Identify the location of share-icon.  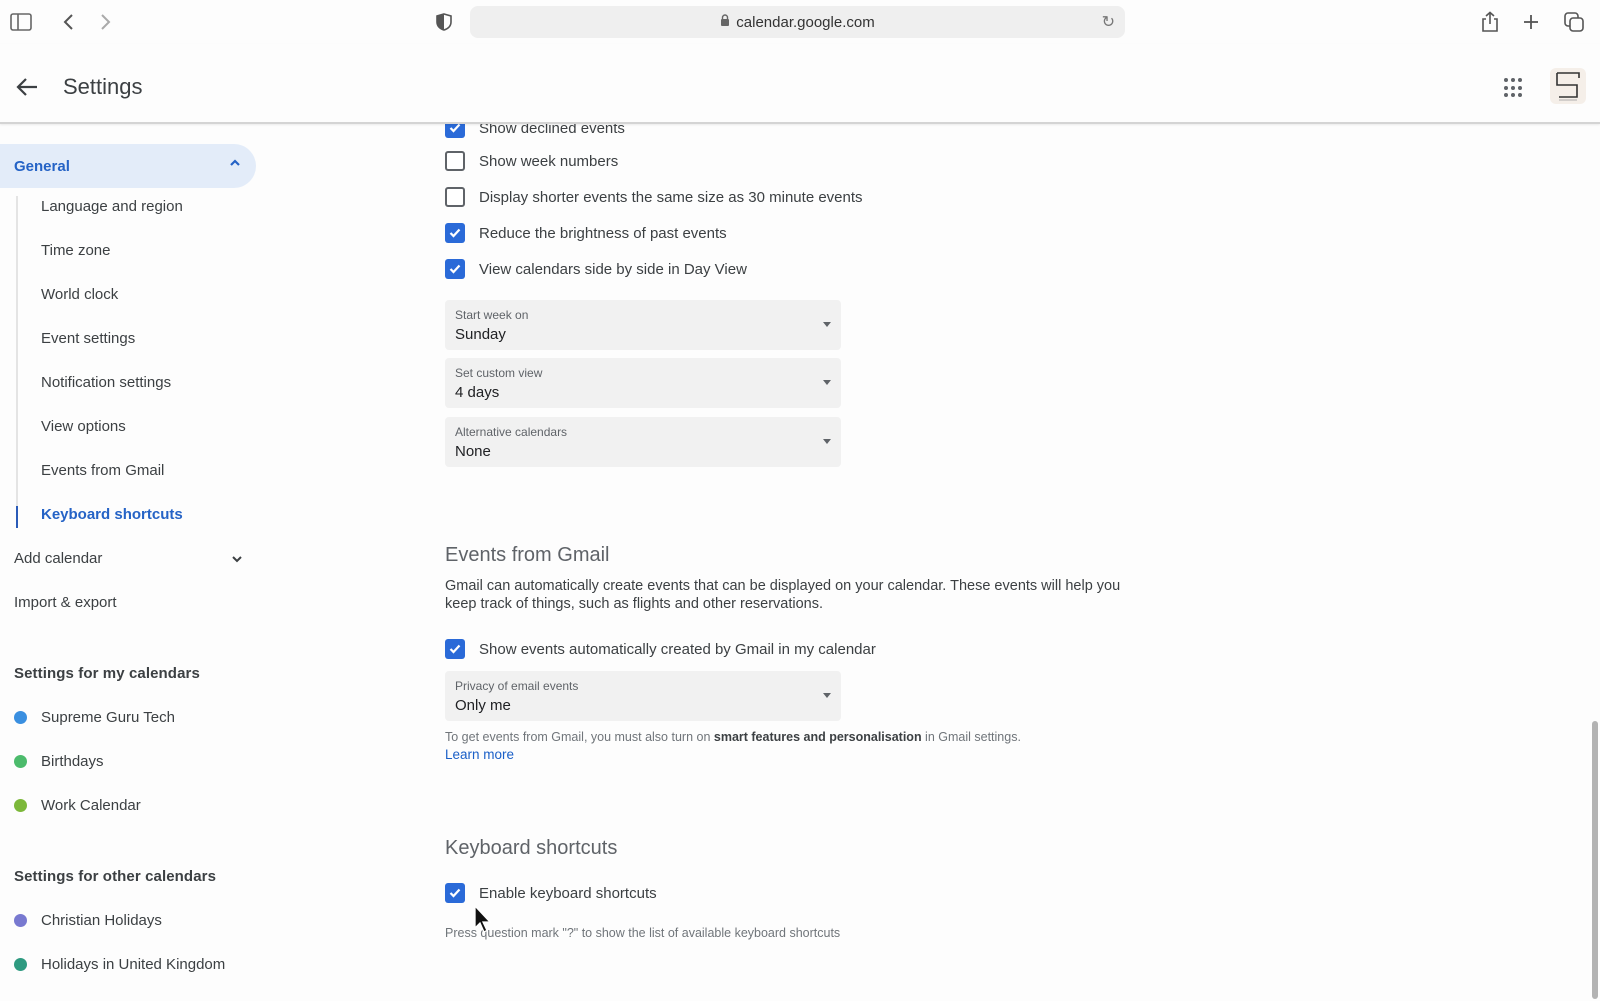
(1490, 22).